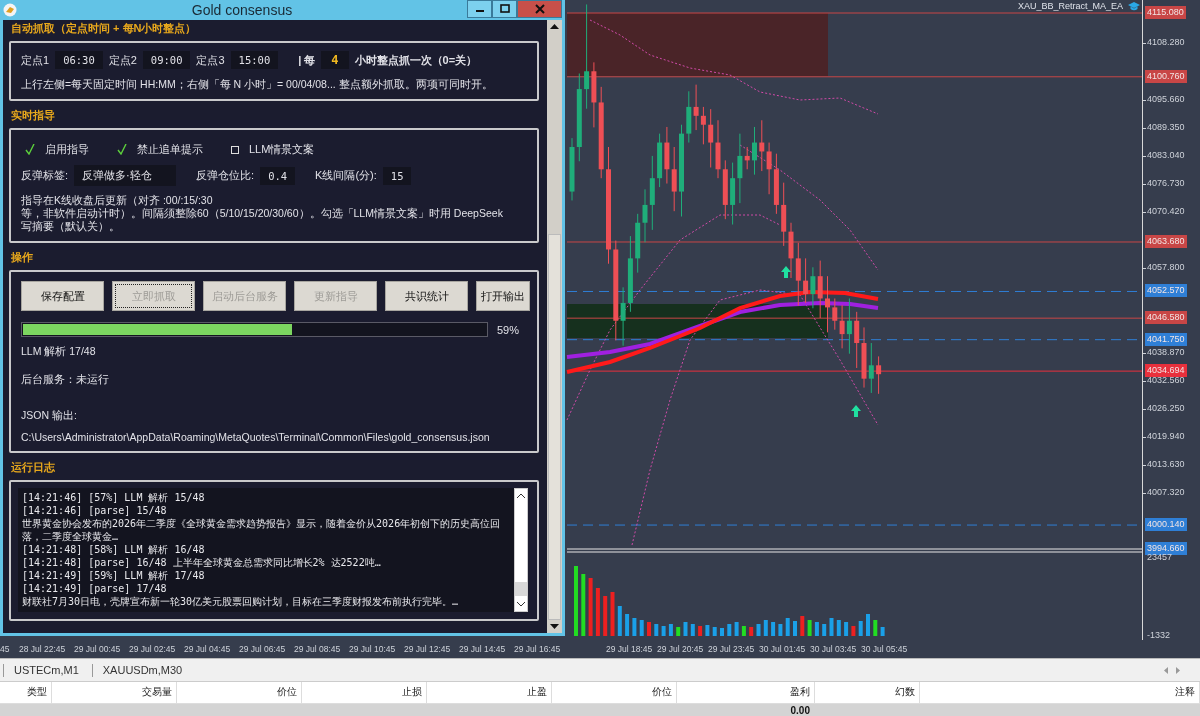 The width and height of the screenshot is (1200, 716). Describe the element at coordinates (95, 588) in the screenshot. I see `log-line: [14:21:49] [parse] 17/48` at that location.